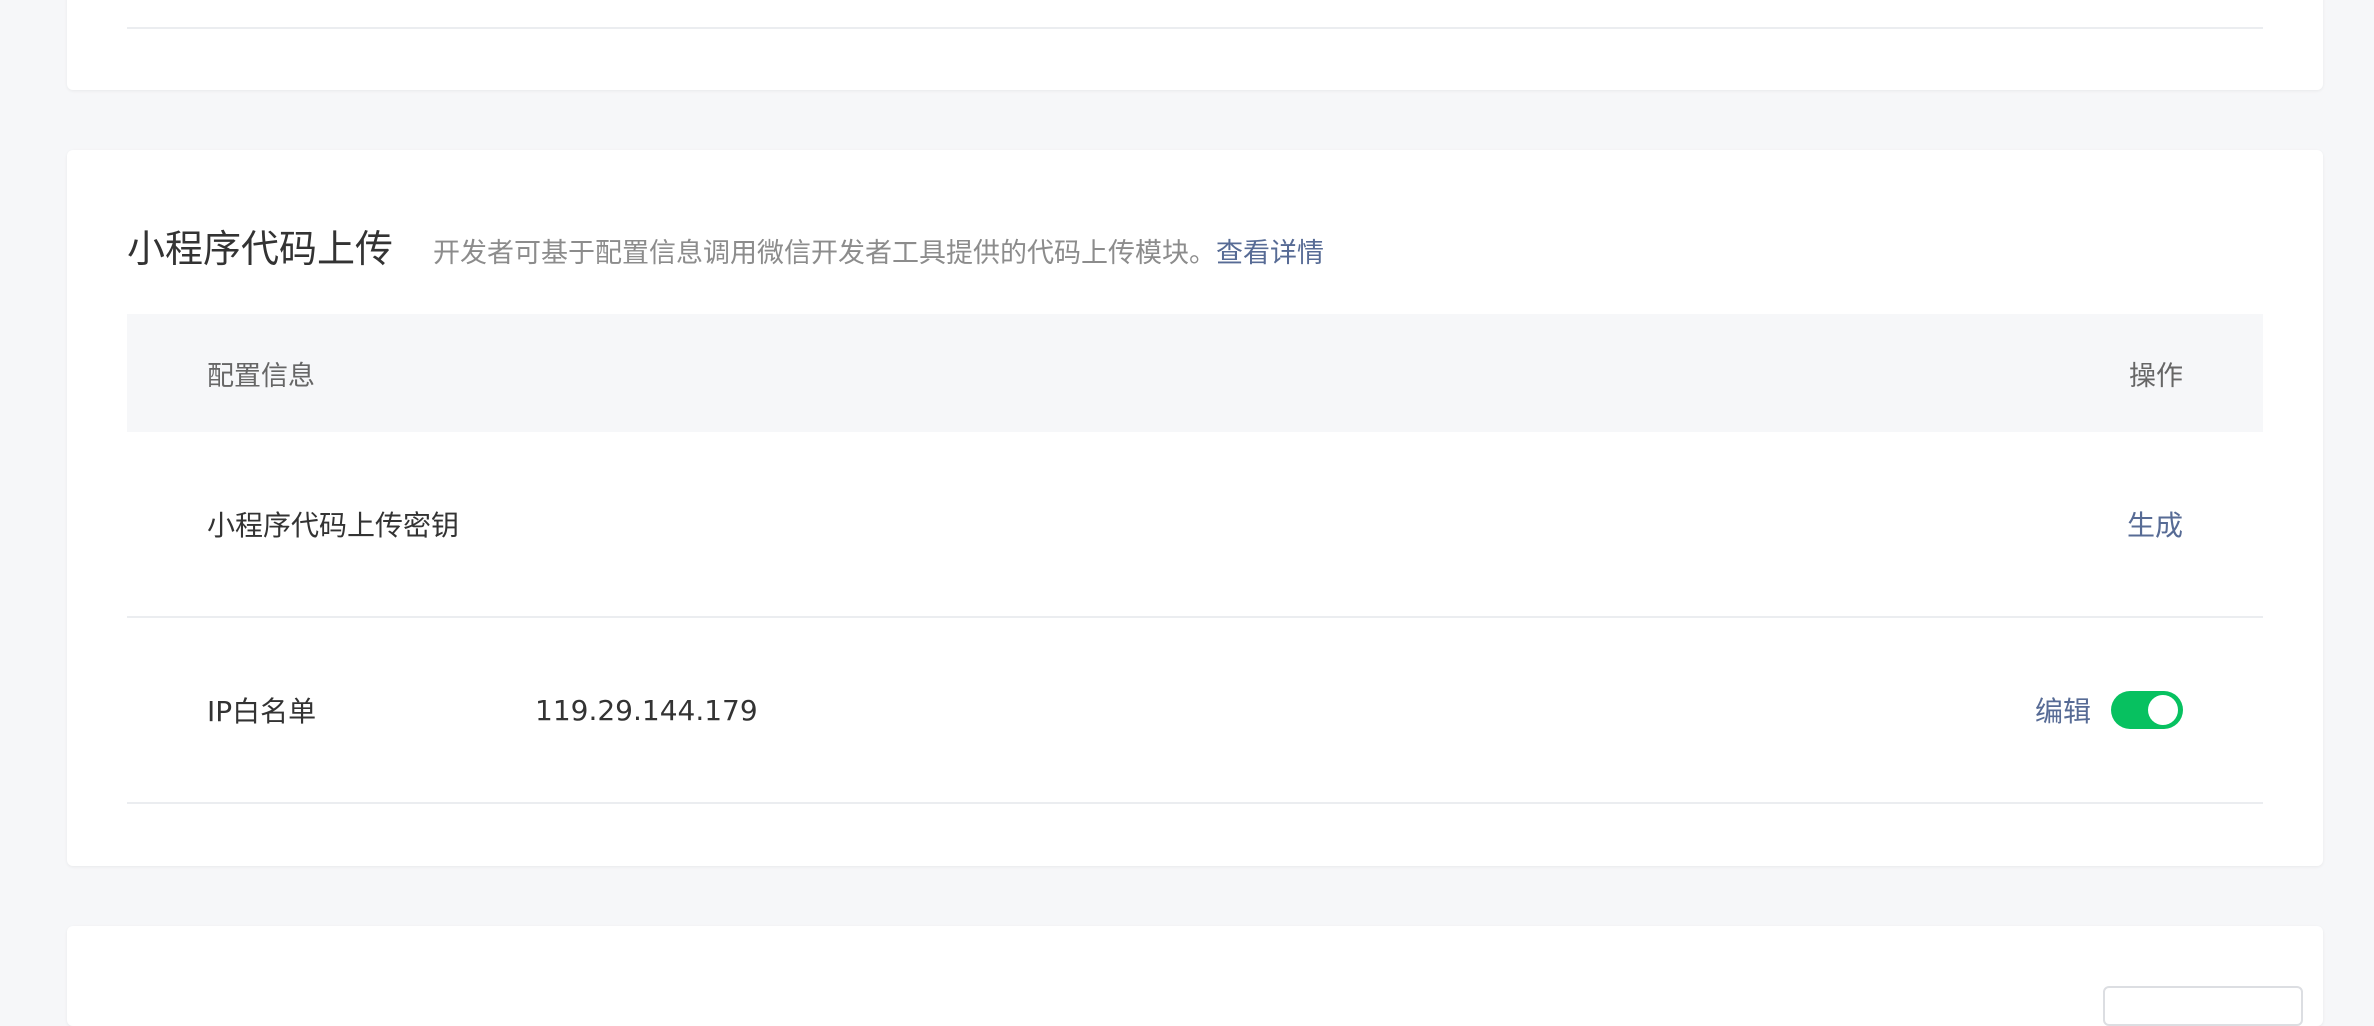 The width and height of the screenshot is (2374, 1026). I want to click on next-section-button, so click(2203, 1006).